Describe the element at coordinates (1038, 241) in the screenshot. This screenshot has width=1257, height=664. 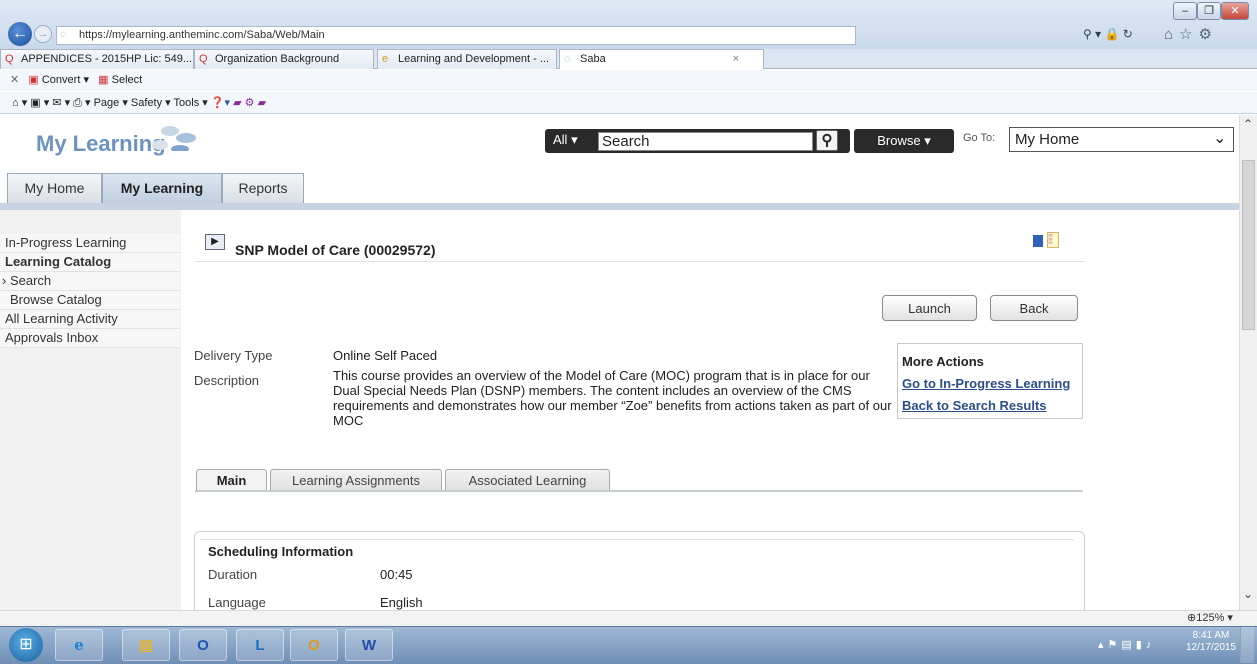
I see `document-icon` at that location.